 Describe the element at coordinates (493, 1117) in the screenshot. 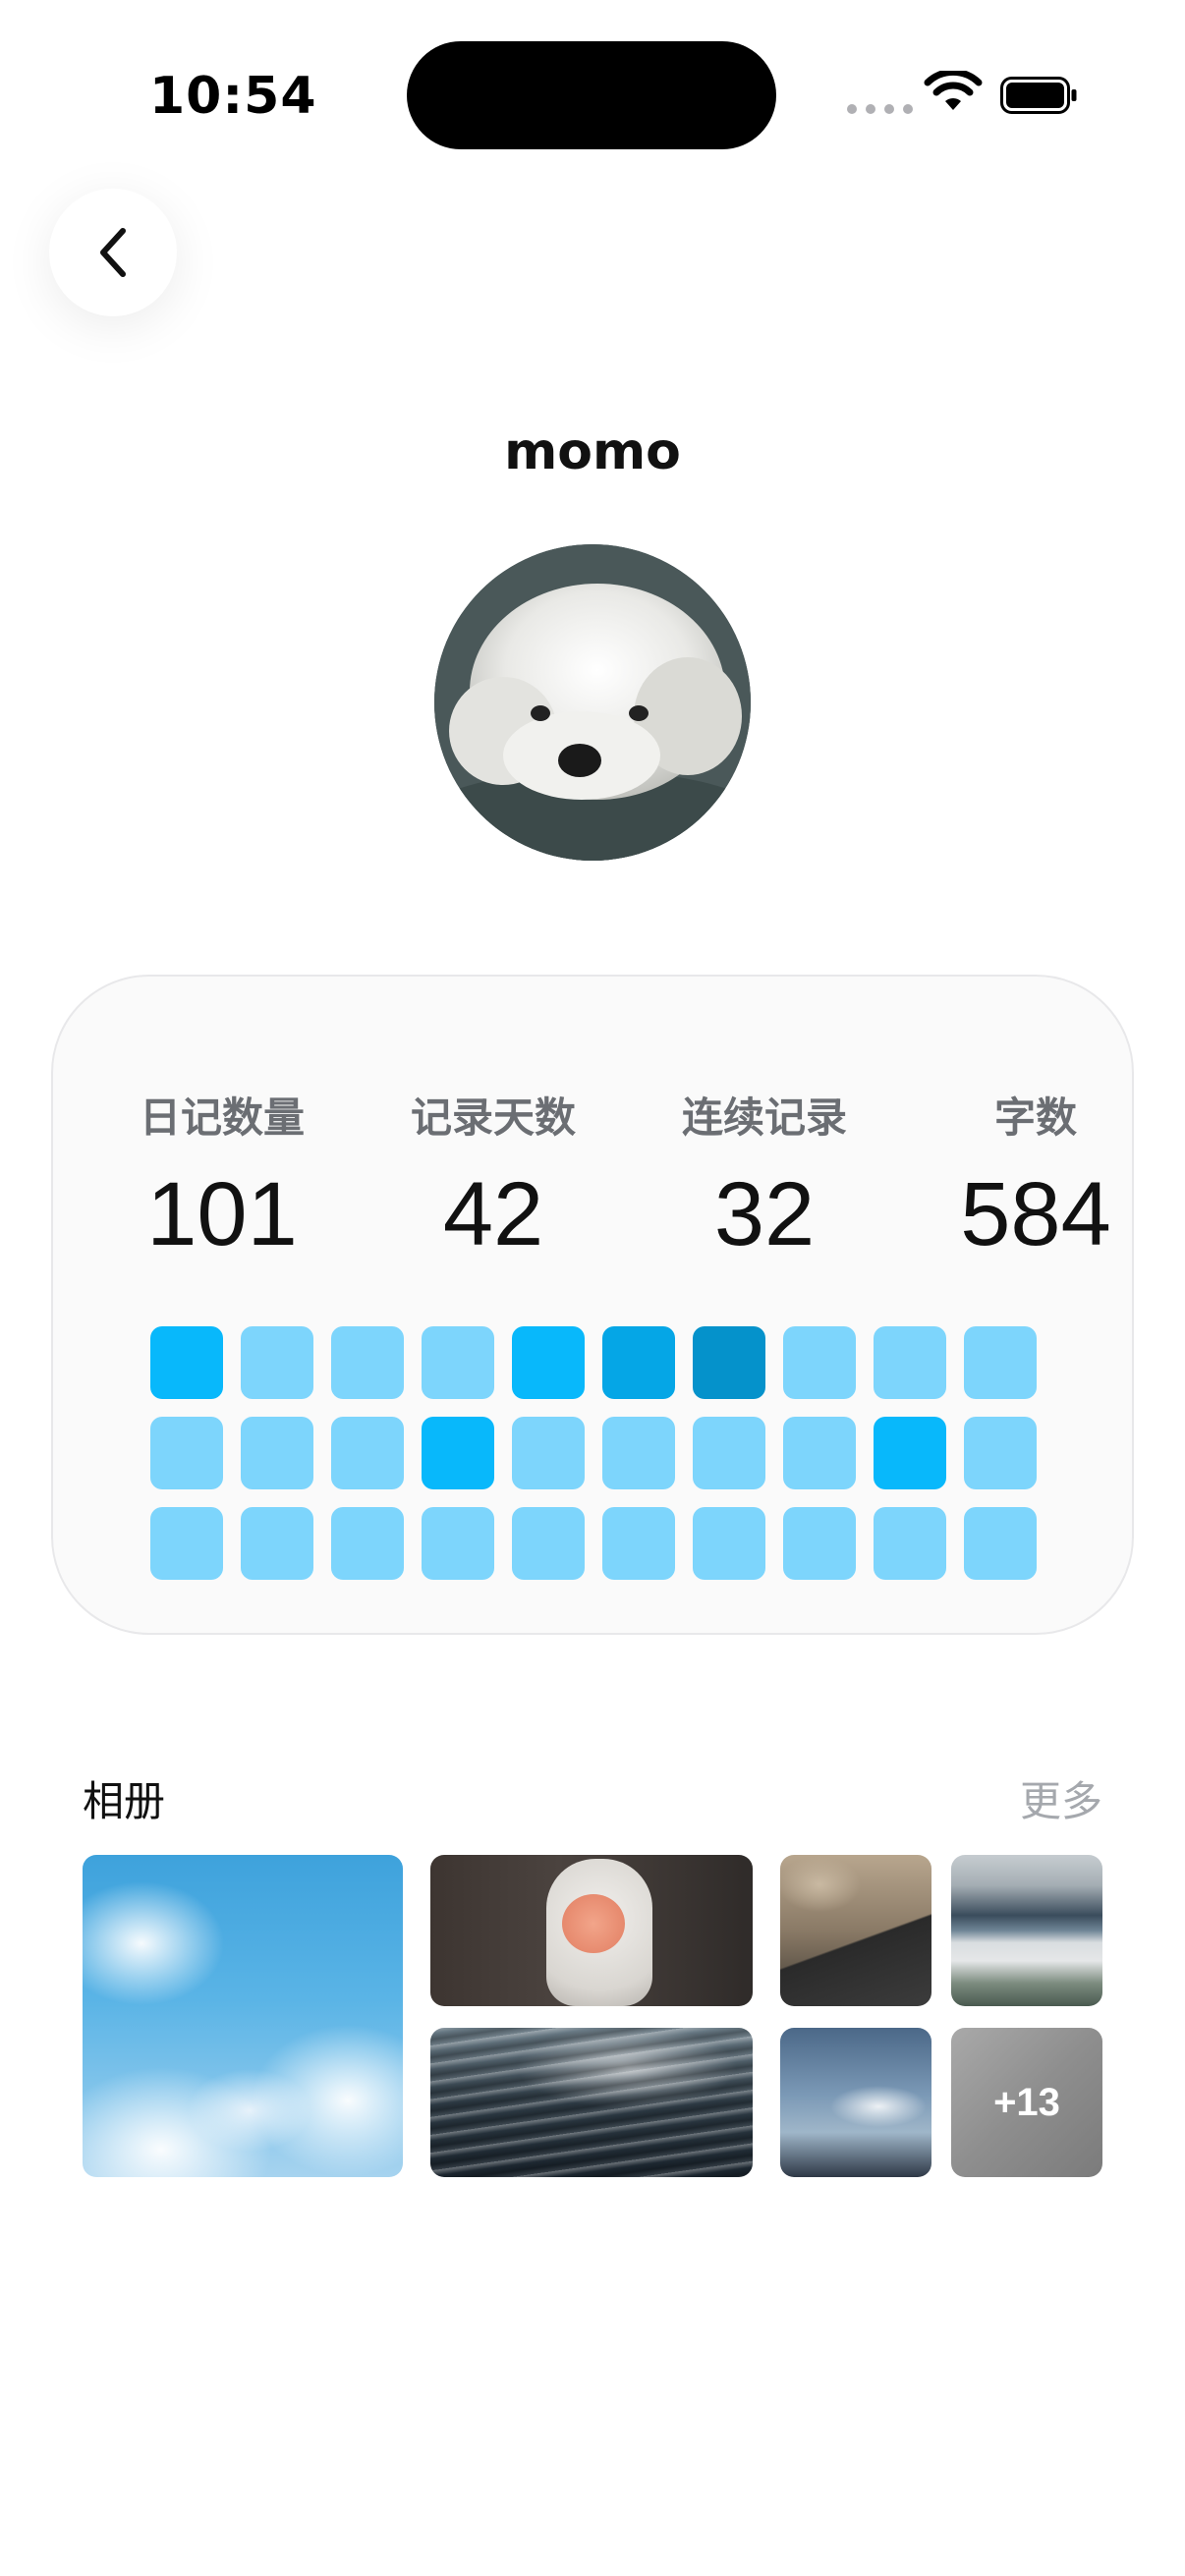

I see `stat-label: 记录天数` at that location.